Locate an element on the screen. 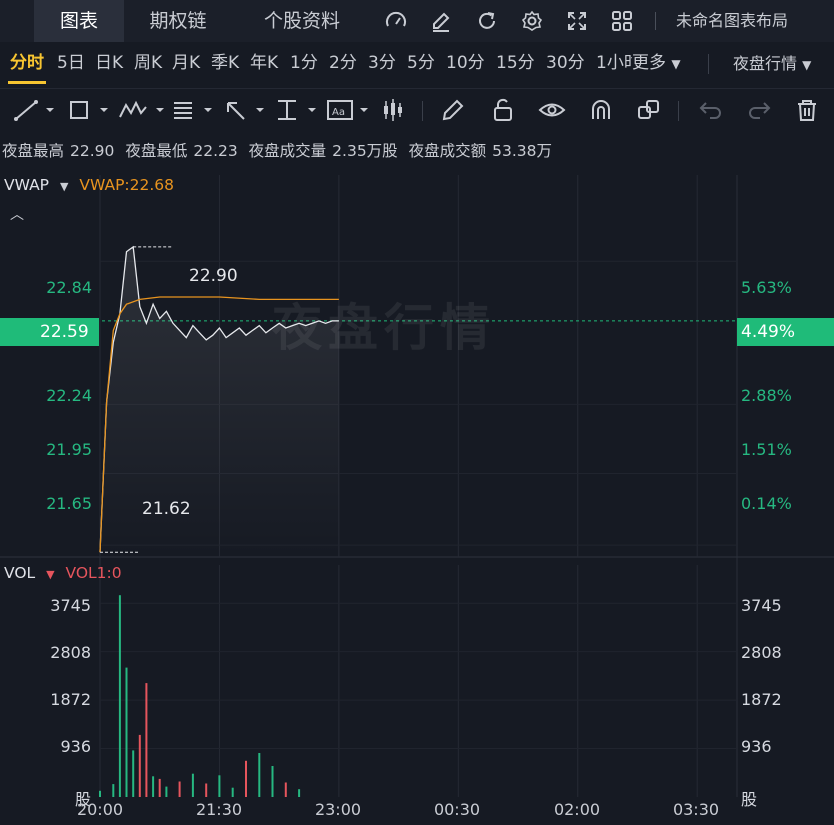 This screenshot has width=834, height=825. period-5min: 5分 is located at coordinates (421, 64).